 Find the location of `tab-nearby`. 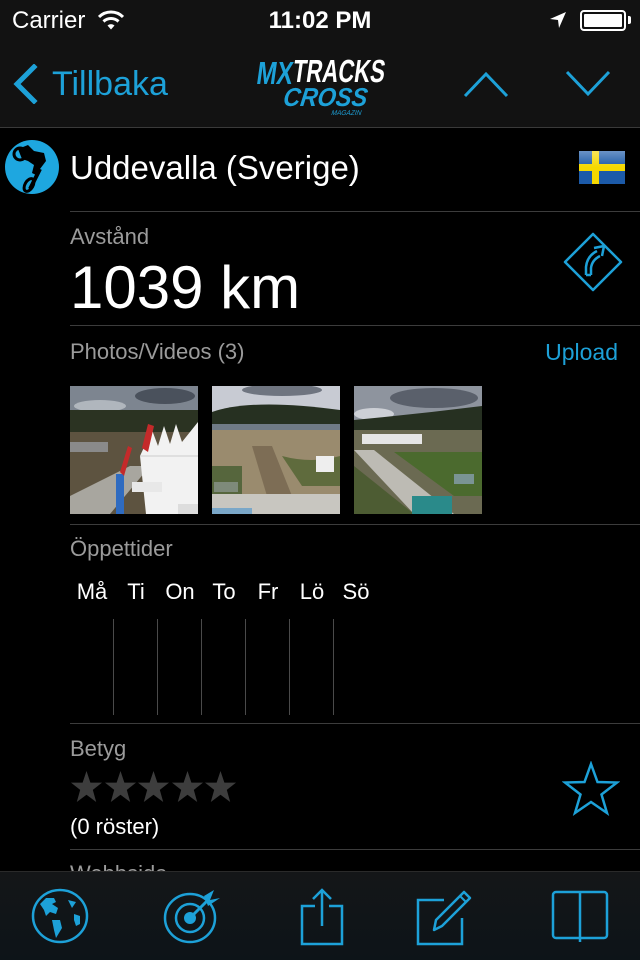

tab-nearby is located at coordinates (192, 916).